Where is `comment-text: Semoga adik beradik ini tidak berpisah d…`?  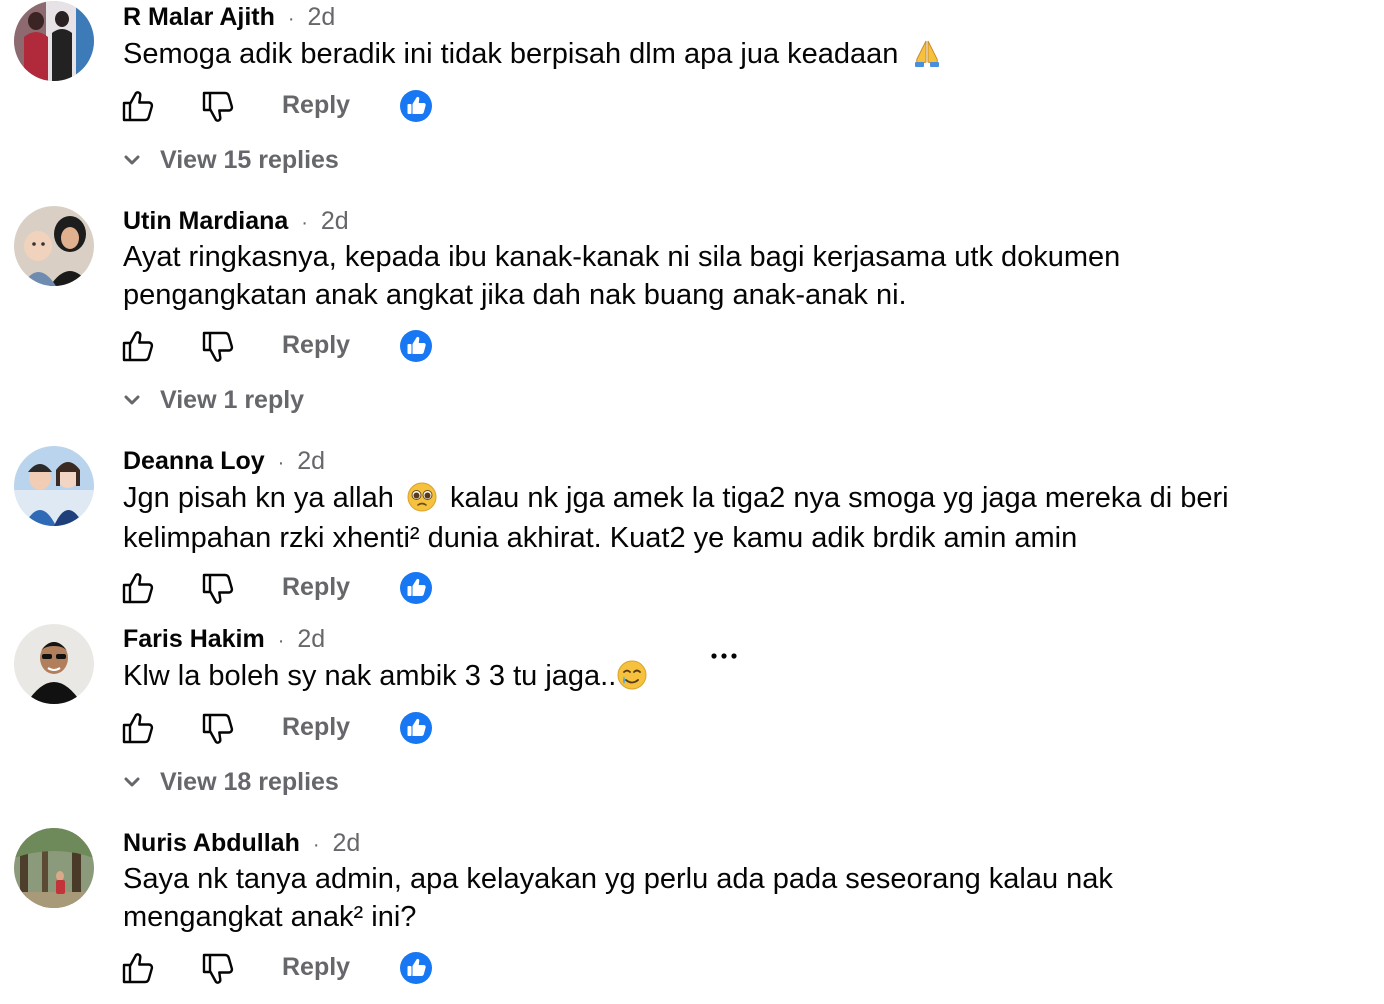 comment-text: Semoga adik beradik ini tidak berpisah d… is located at coordinates (723, 54).